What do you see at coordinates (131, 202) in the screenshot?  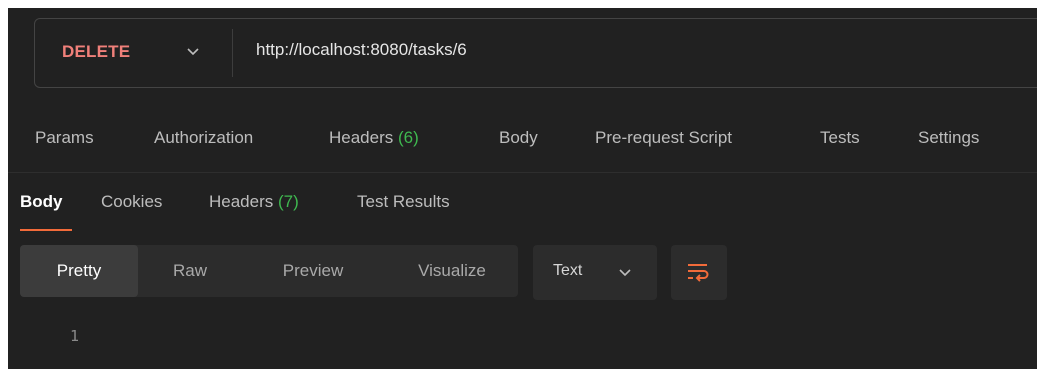 I see `response-tab-cookies: Cookies` at bounding box center [131, 202].